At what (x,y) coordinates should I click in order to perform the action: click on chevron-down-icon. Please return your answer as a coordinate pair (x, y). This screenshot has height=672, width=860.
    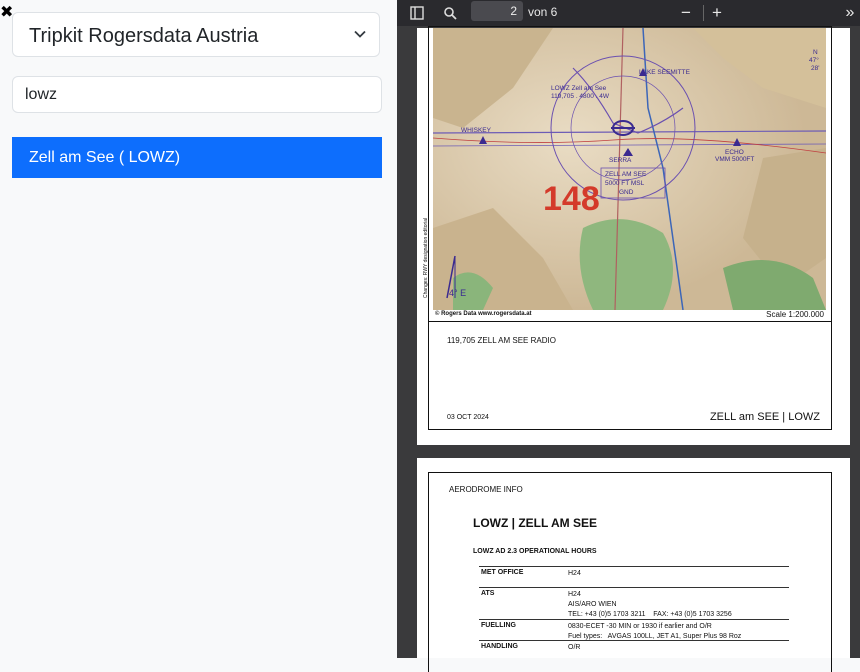
    Looking at the image, I should click on (360, 34).